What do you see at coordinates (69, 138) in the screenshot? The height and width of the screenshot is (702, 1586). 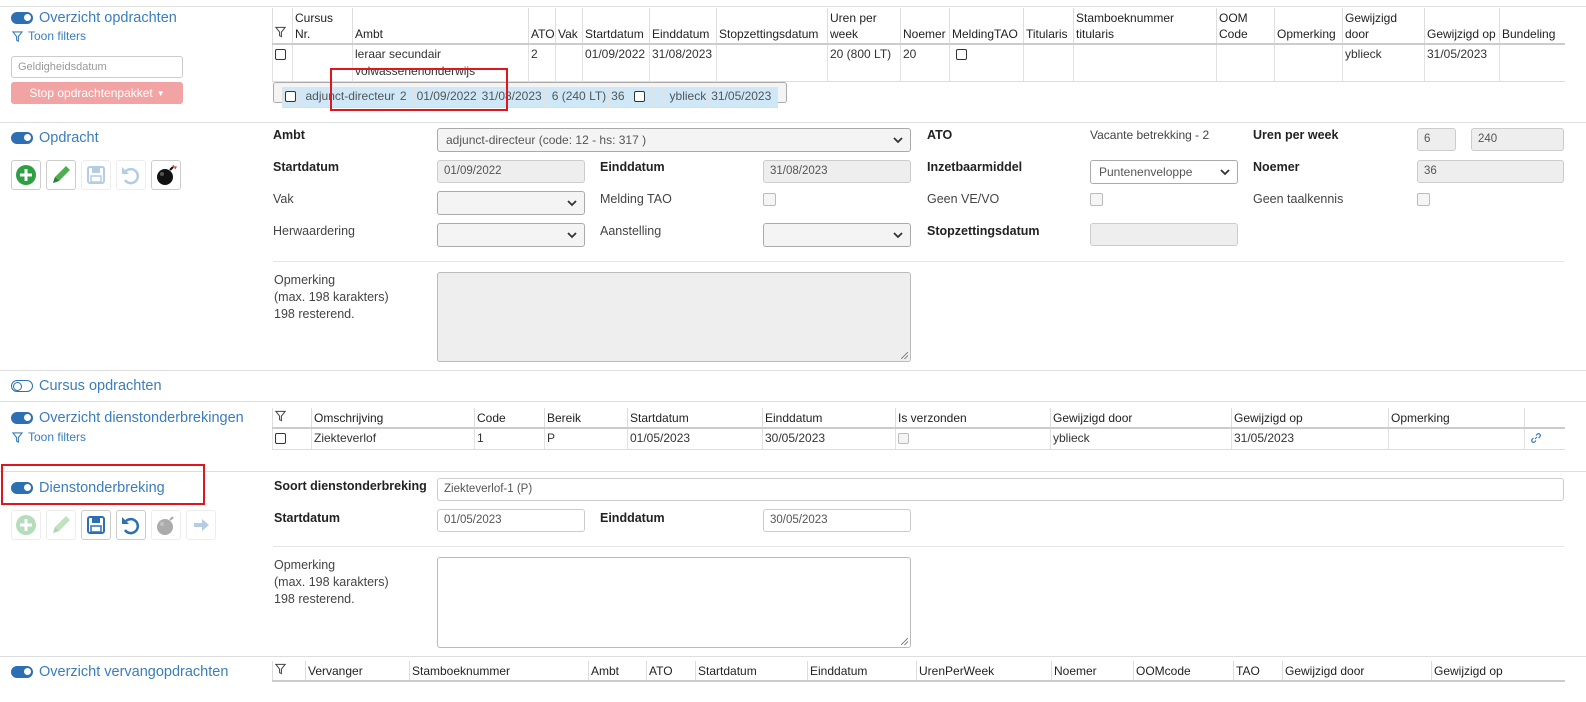 I see `section-title: Opdracht` at bounding box center [69, 138].